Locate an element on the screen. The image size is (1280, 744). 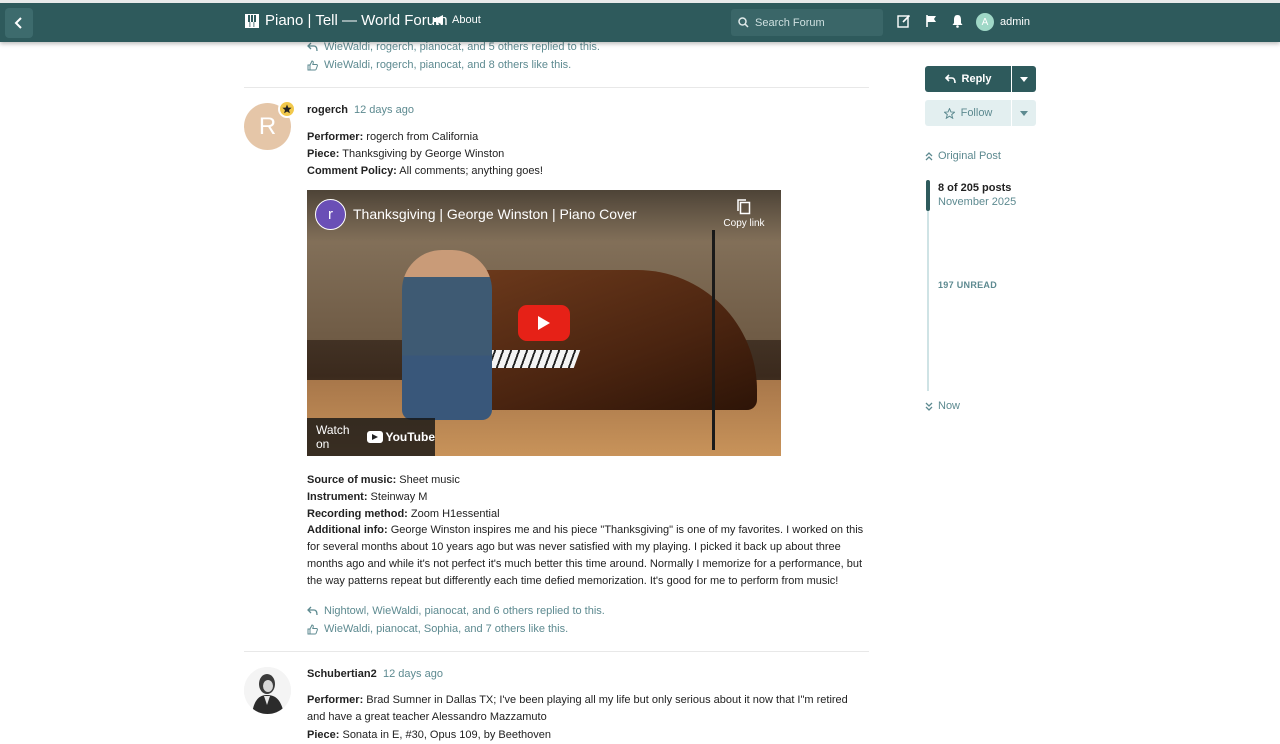
watch-on-label: Watch on is located at coordinates (333, 437).